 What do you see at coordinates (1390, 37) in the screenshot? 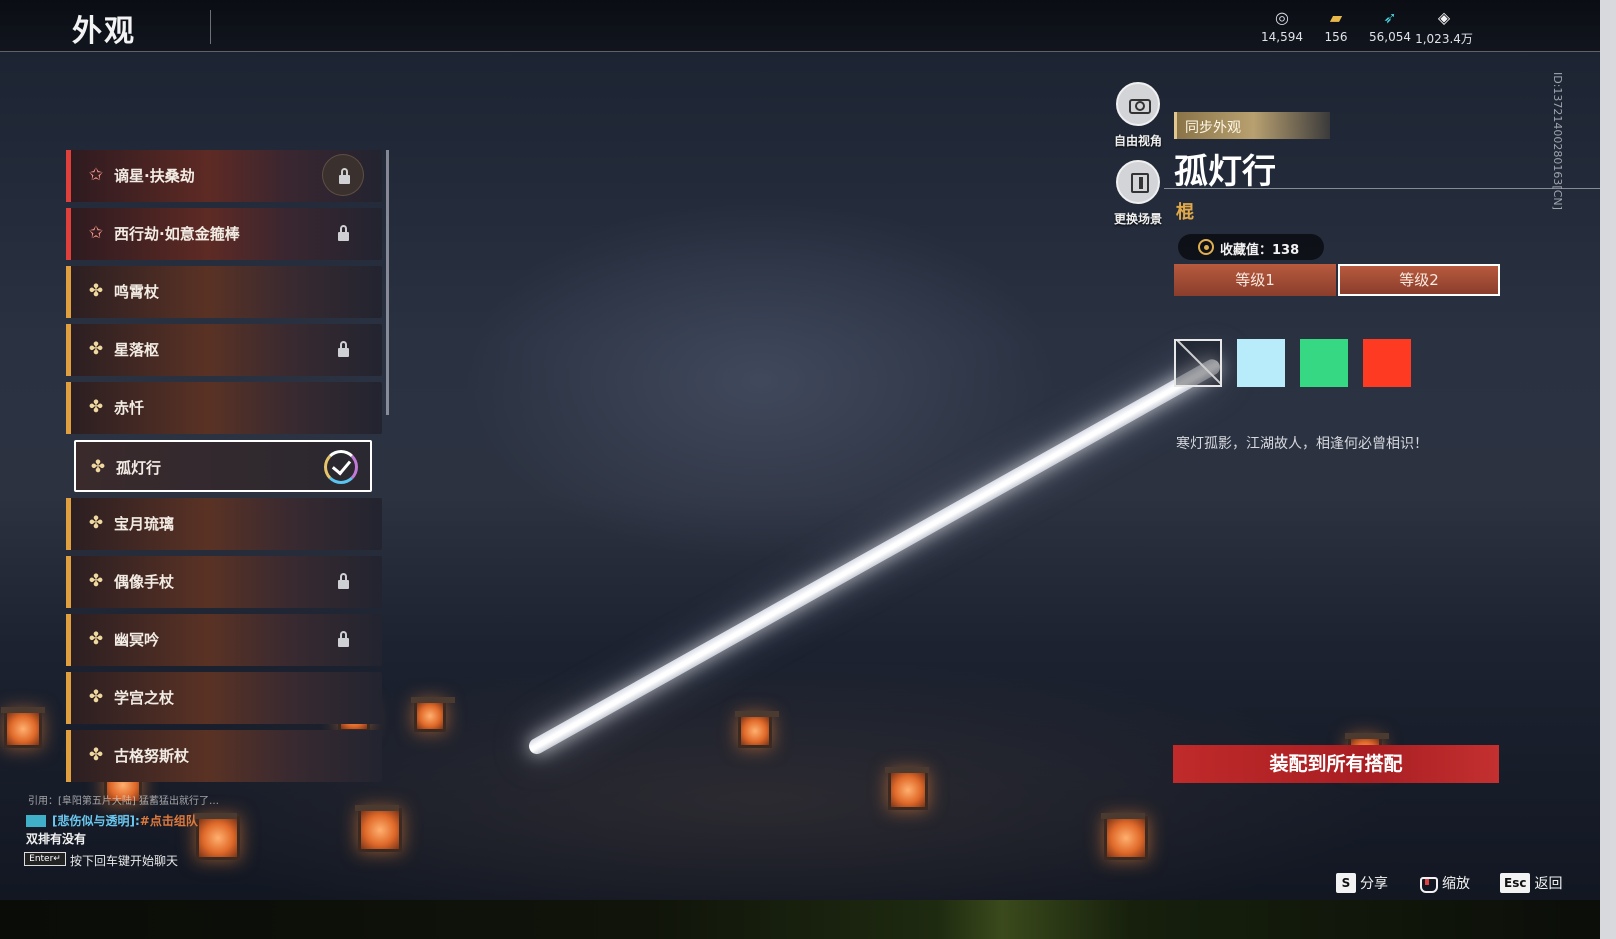
I see `currency-value: 56,054` at bounding box center [1390, 37].